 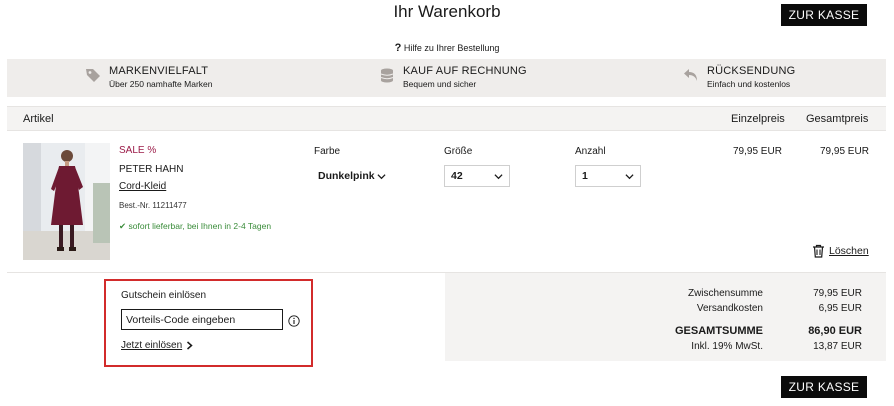 I want to click on color-value: Dunkelpink, so click(x=346, y=176).